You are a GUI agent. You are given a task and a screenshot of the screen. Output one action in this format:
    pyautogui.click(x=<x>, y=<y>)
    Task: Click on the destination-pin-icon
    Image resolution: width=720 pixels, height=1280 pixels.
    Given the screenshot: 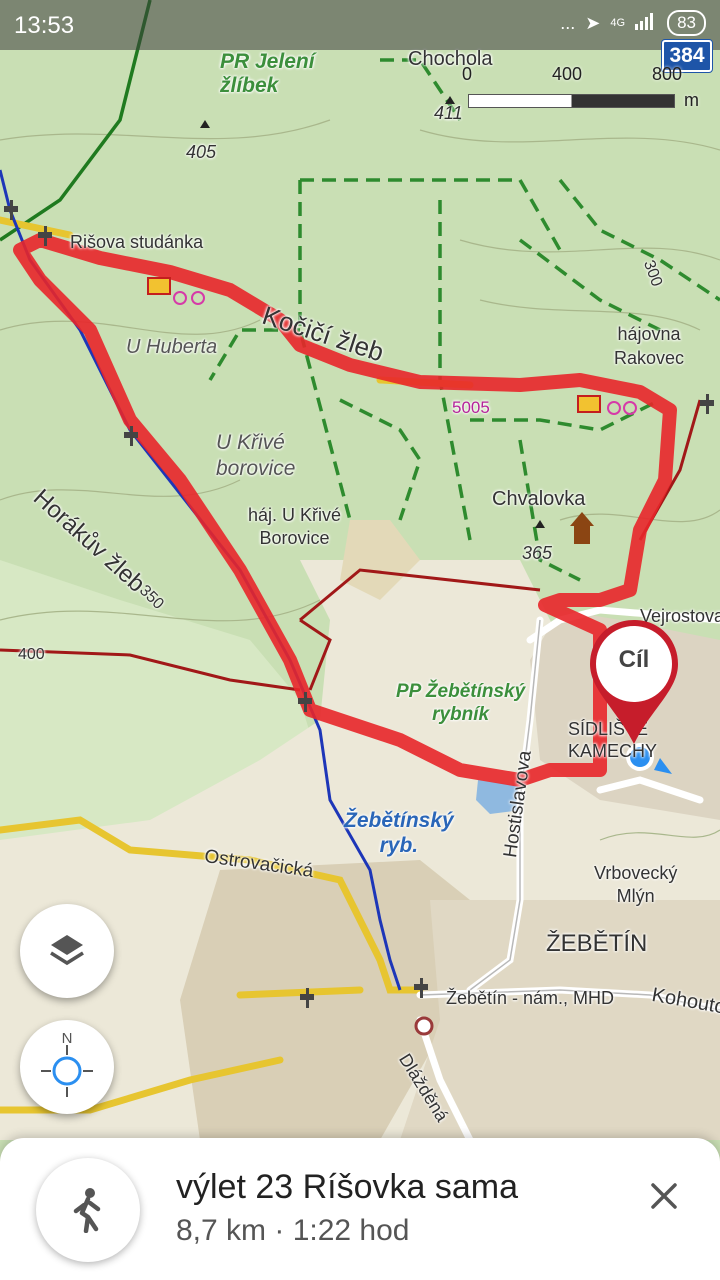 What is the action you would take?
    pyautogui.click(x=634, y=681)
    